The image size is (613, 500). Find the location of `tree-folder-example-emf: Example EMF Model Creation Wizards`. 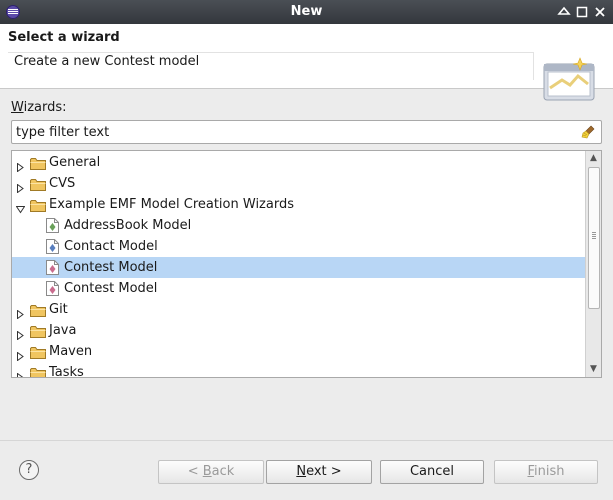

tree-folder-example-emf: Example EMF Model Creation Wizards is located at coordinates (299, 204).